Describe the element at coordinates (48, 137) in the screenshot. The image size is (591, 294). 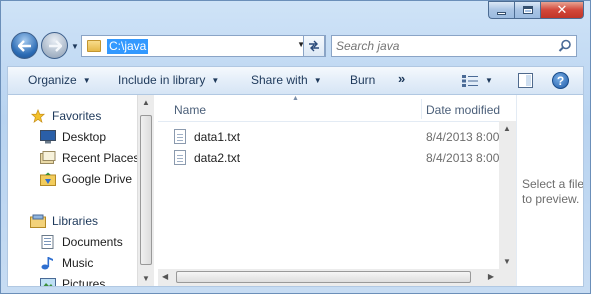
I see `desktop-icon` at that location.